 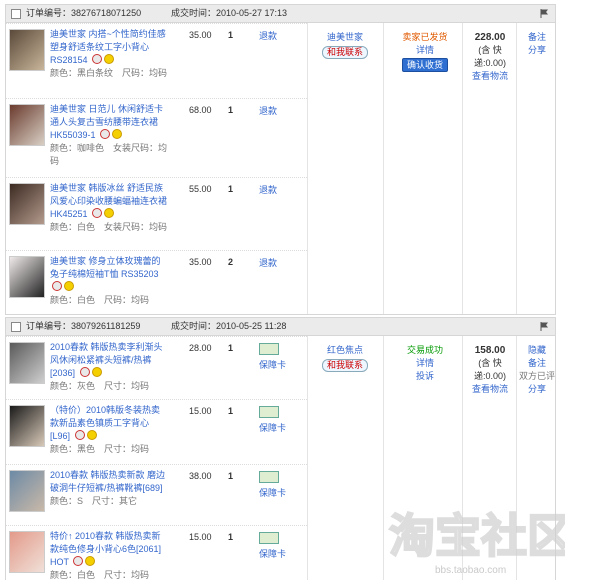 I want to click on product-attrs: 颜色：灰色 尺寸：均码, so click(x=100, y=386).